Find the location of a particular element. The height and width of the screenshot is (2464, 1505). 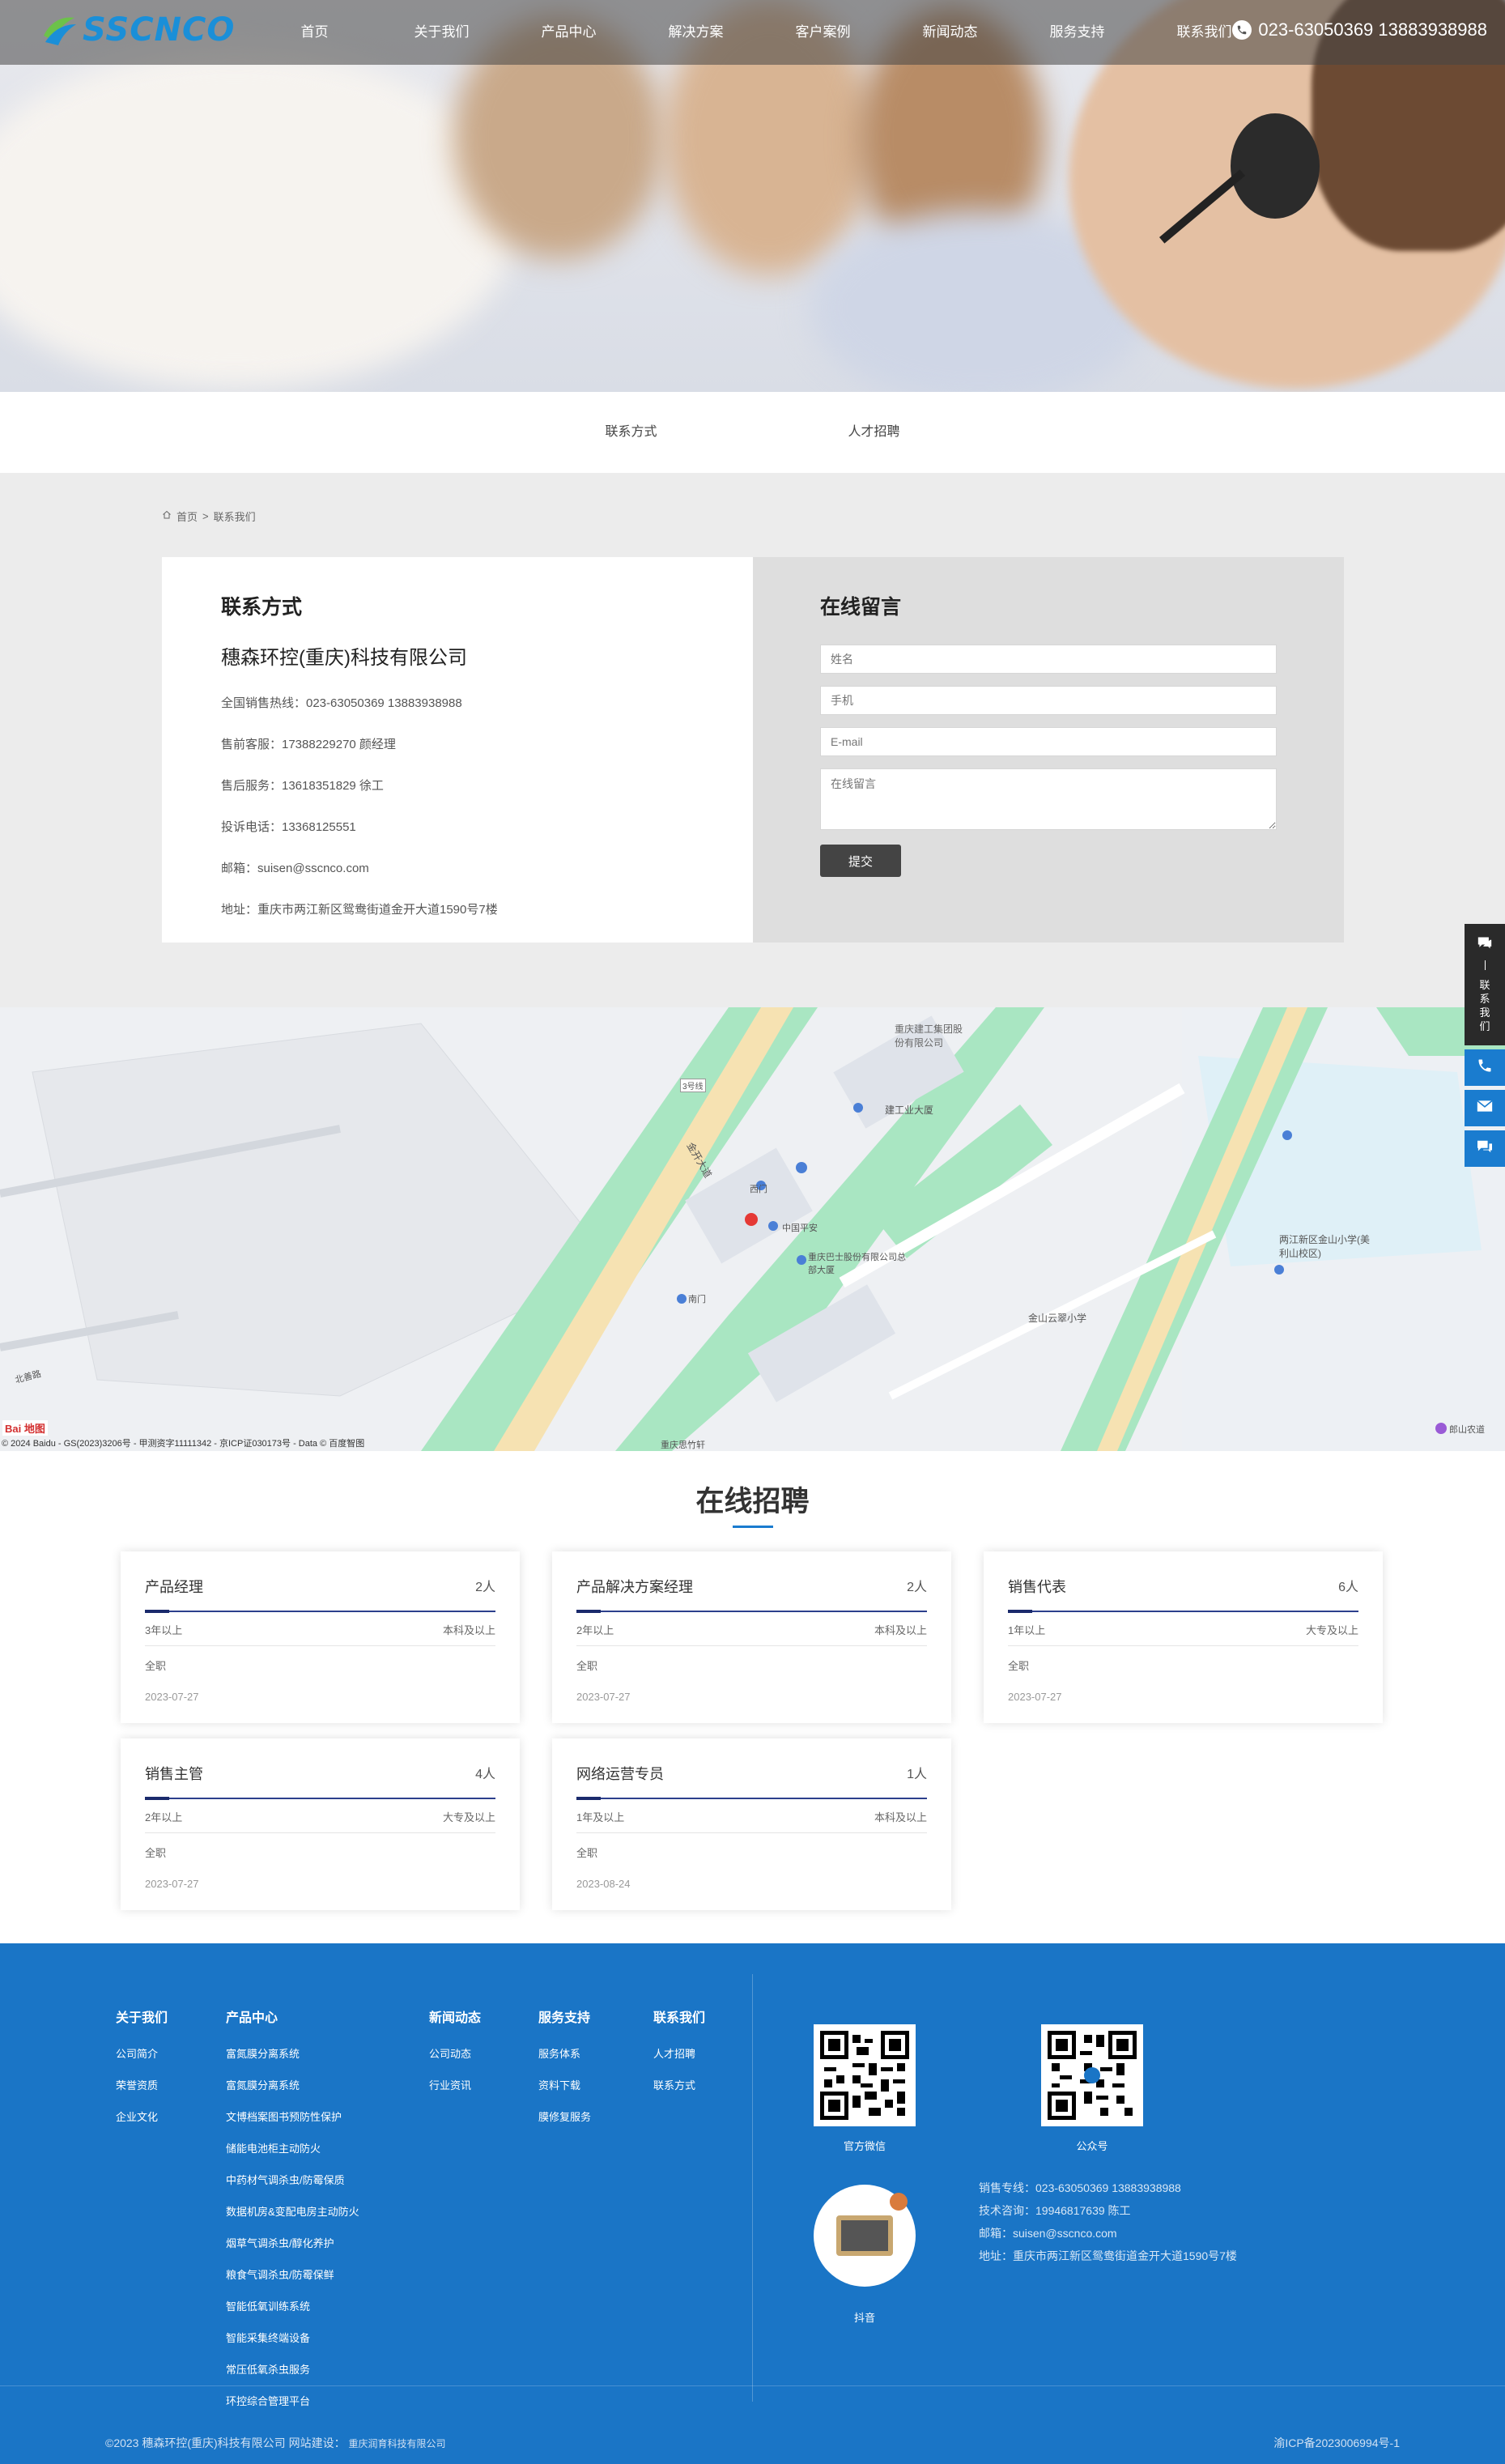

phone-input is located at coordinates (1048, 700).